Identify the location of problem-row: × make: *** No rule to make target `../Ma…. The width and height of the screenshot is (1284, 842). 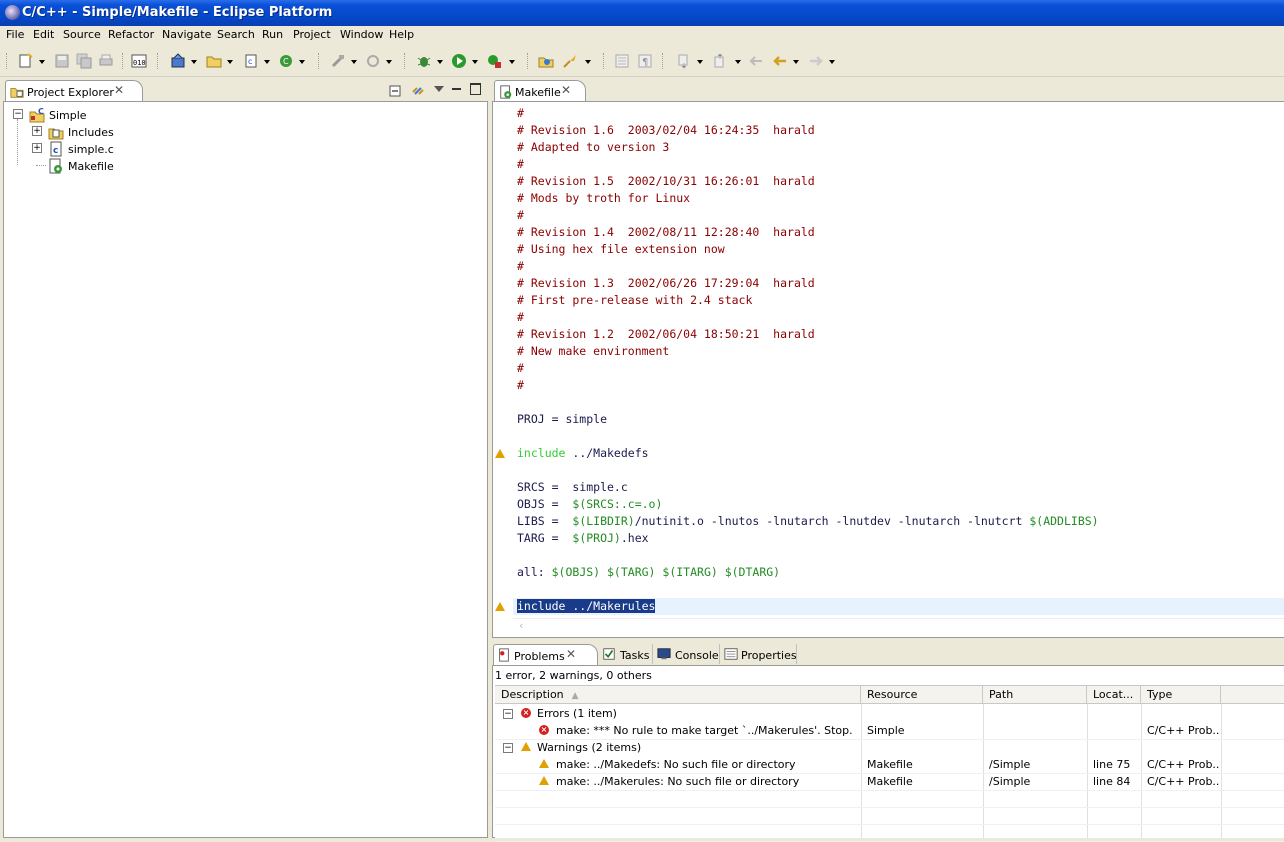
(889, 731).